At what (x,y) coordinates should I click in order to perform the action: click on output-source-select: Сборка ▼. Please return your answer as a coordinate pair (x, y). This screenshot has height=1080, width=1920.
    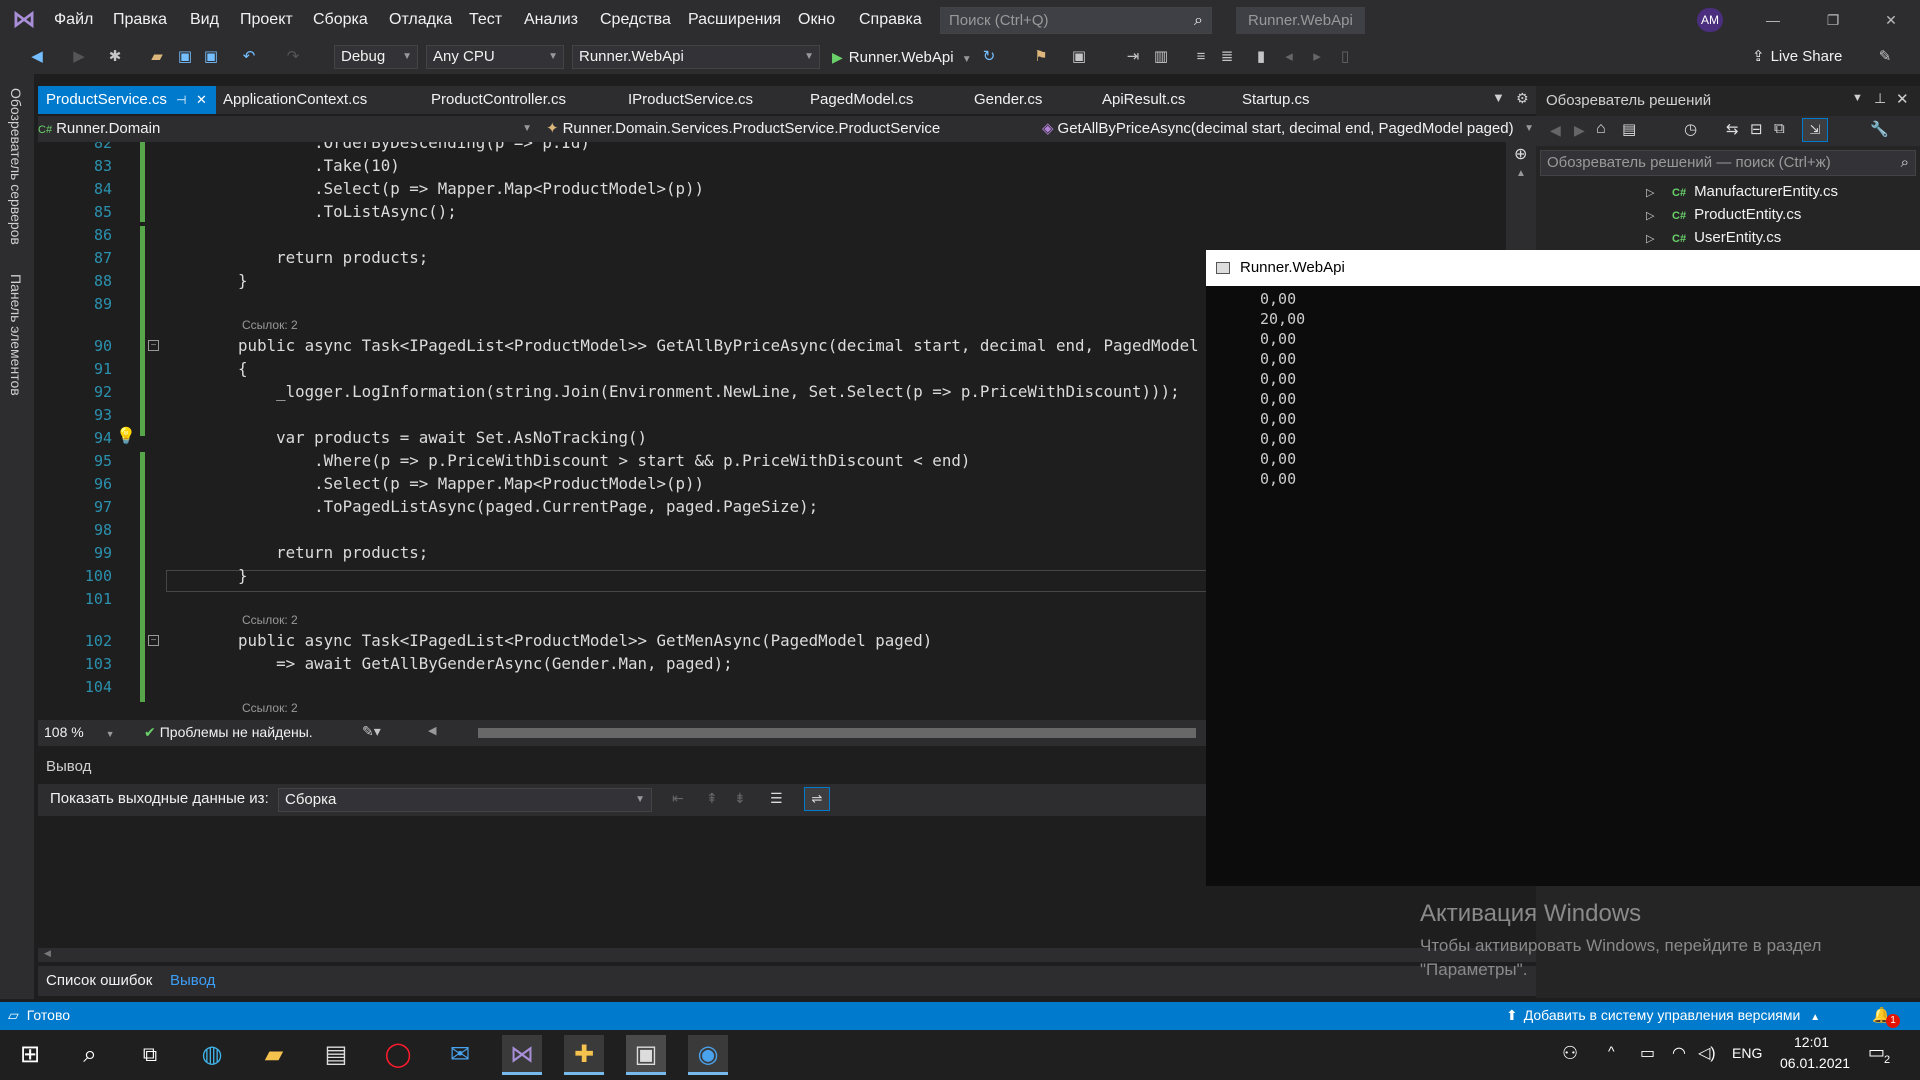
    Looking at the image, I should click on (465, 800).